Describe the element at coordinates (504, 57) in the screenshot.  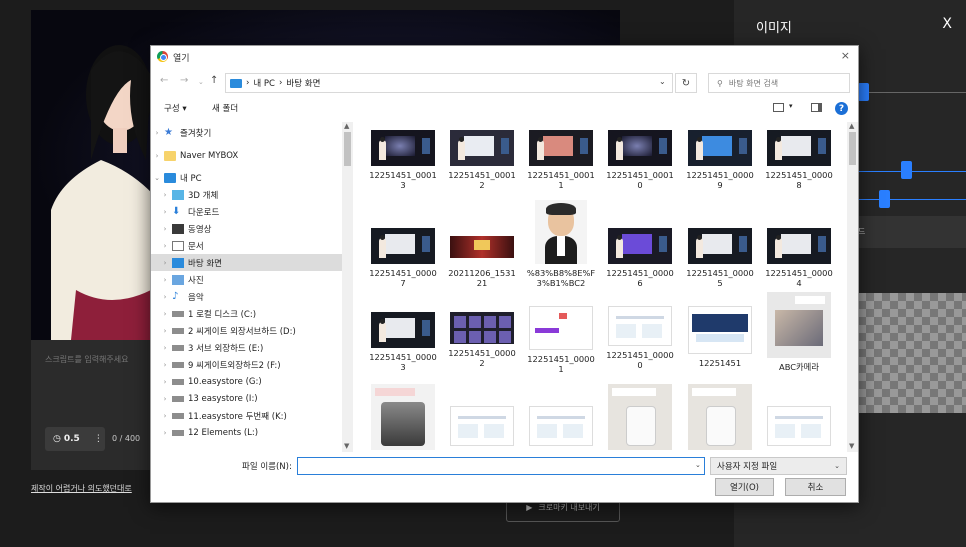
I see `dialog-titlebar: 열기 ×` at that location.